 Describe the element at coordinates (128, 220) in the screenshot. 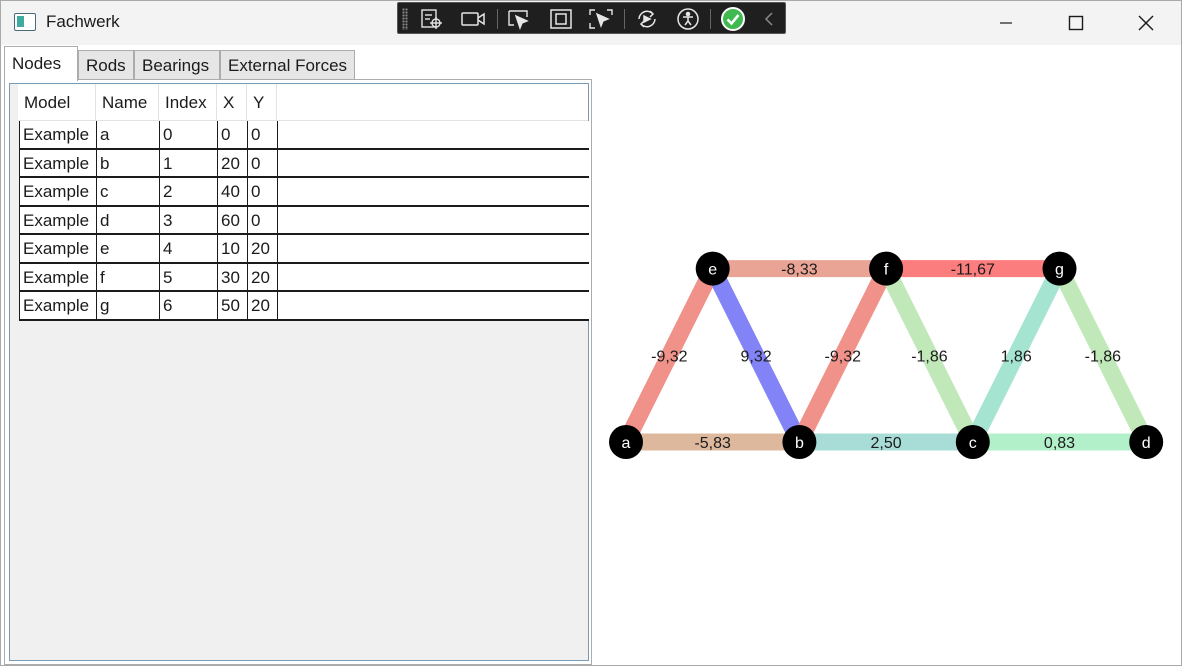

I see `cell-name: d` at that location.